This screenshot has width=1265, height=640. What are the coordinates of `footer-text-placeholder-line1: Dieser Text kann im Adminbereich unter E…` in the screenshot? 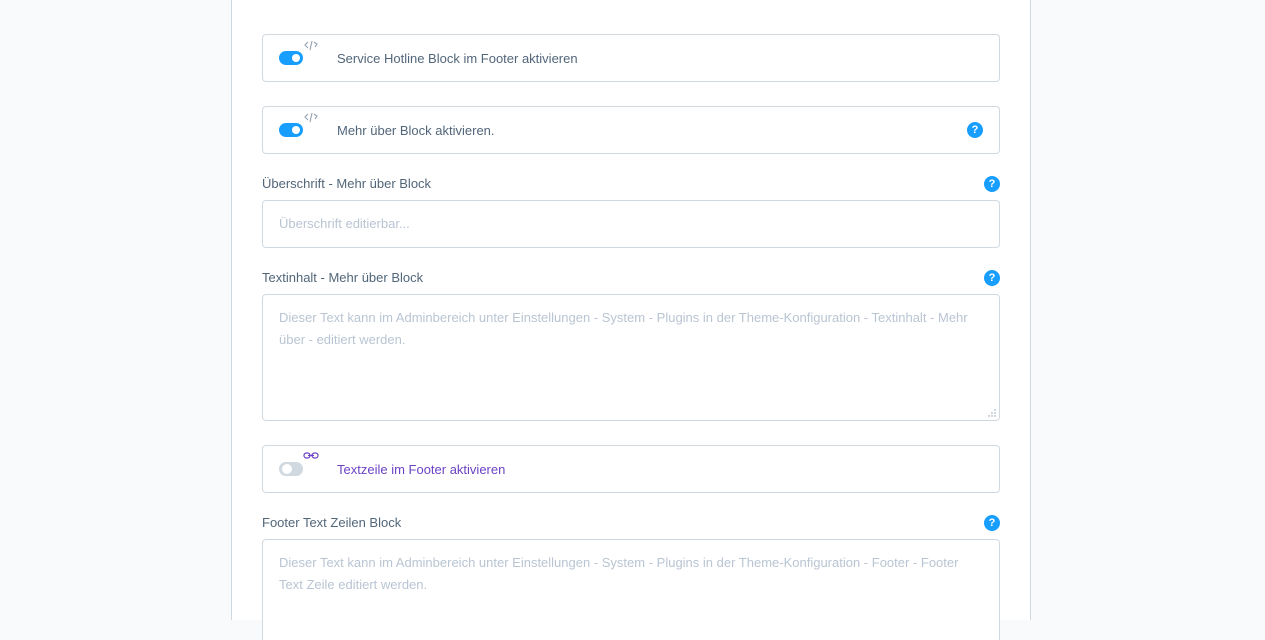 It's located at (619, 562).